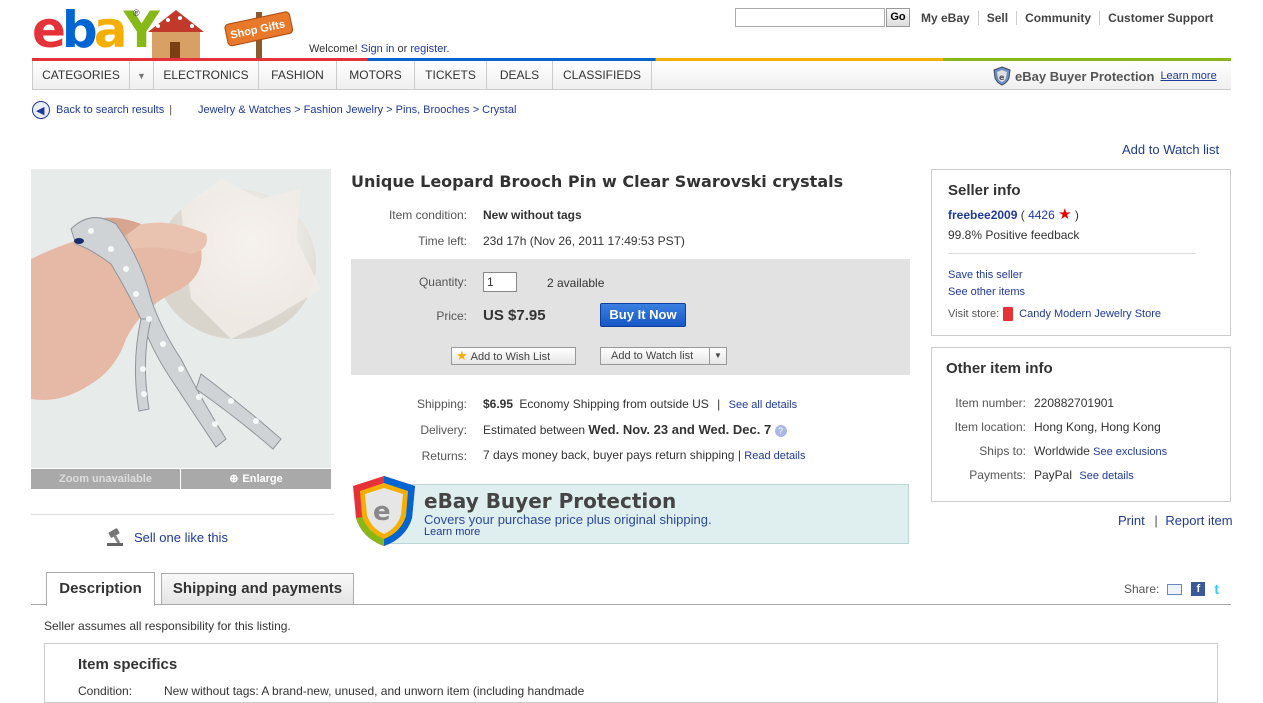  Describe the element at coordinates (532, 215) in the screenshot. I see `condition-value: New without tags` at that location.